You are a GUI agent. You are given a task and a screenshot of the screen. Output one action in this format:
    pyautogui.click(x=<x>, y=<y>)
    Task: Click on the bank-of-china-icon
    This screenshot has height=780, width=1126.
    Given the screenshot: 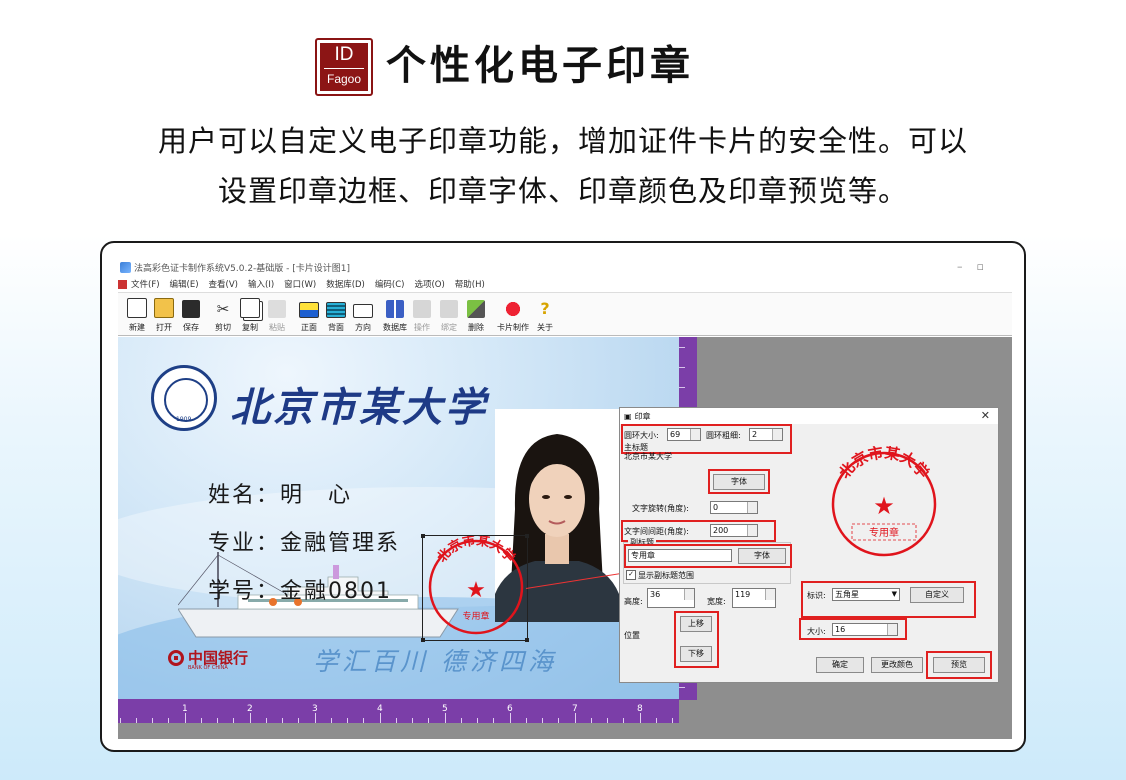 What is the action you would take?
    pyautogui.click(x=176, y=657)
    